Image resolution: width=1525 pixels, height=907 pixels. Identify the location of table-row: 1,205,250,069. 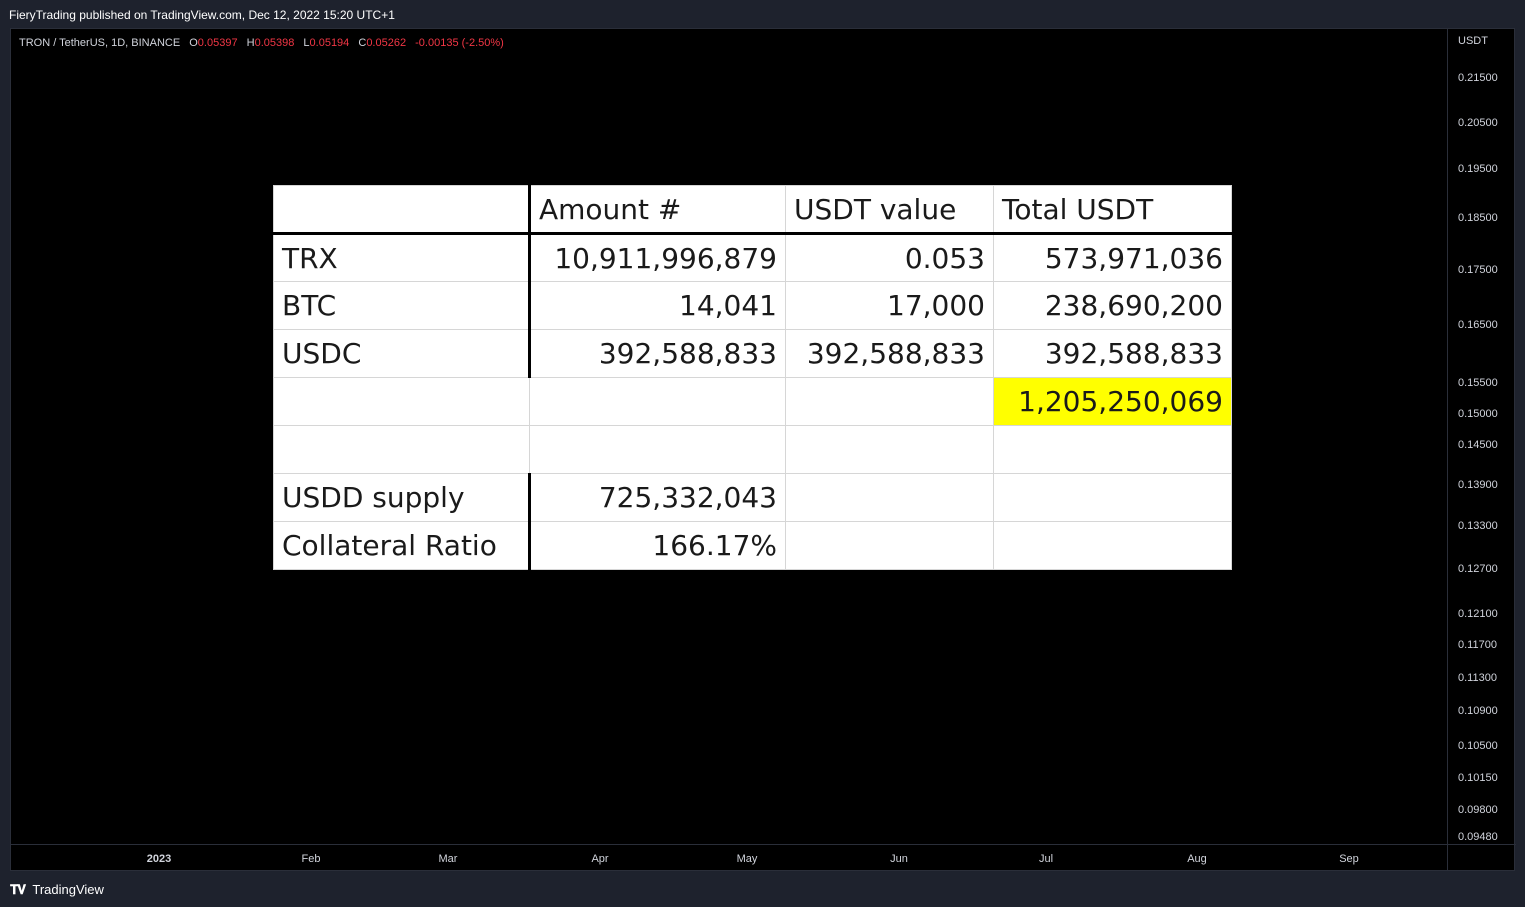
(752, 401).